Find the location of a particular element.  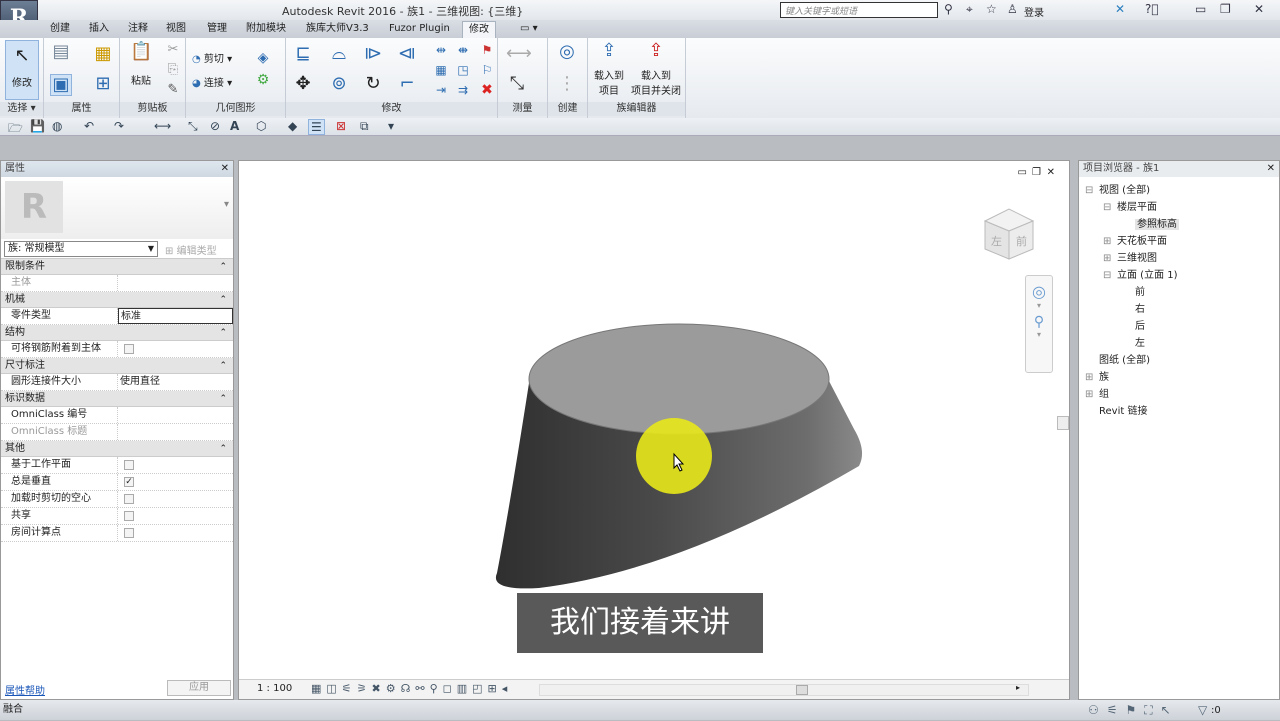

split-icon: ⇹ is located at coordinates (441, 50).